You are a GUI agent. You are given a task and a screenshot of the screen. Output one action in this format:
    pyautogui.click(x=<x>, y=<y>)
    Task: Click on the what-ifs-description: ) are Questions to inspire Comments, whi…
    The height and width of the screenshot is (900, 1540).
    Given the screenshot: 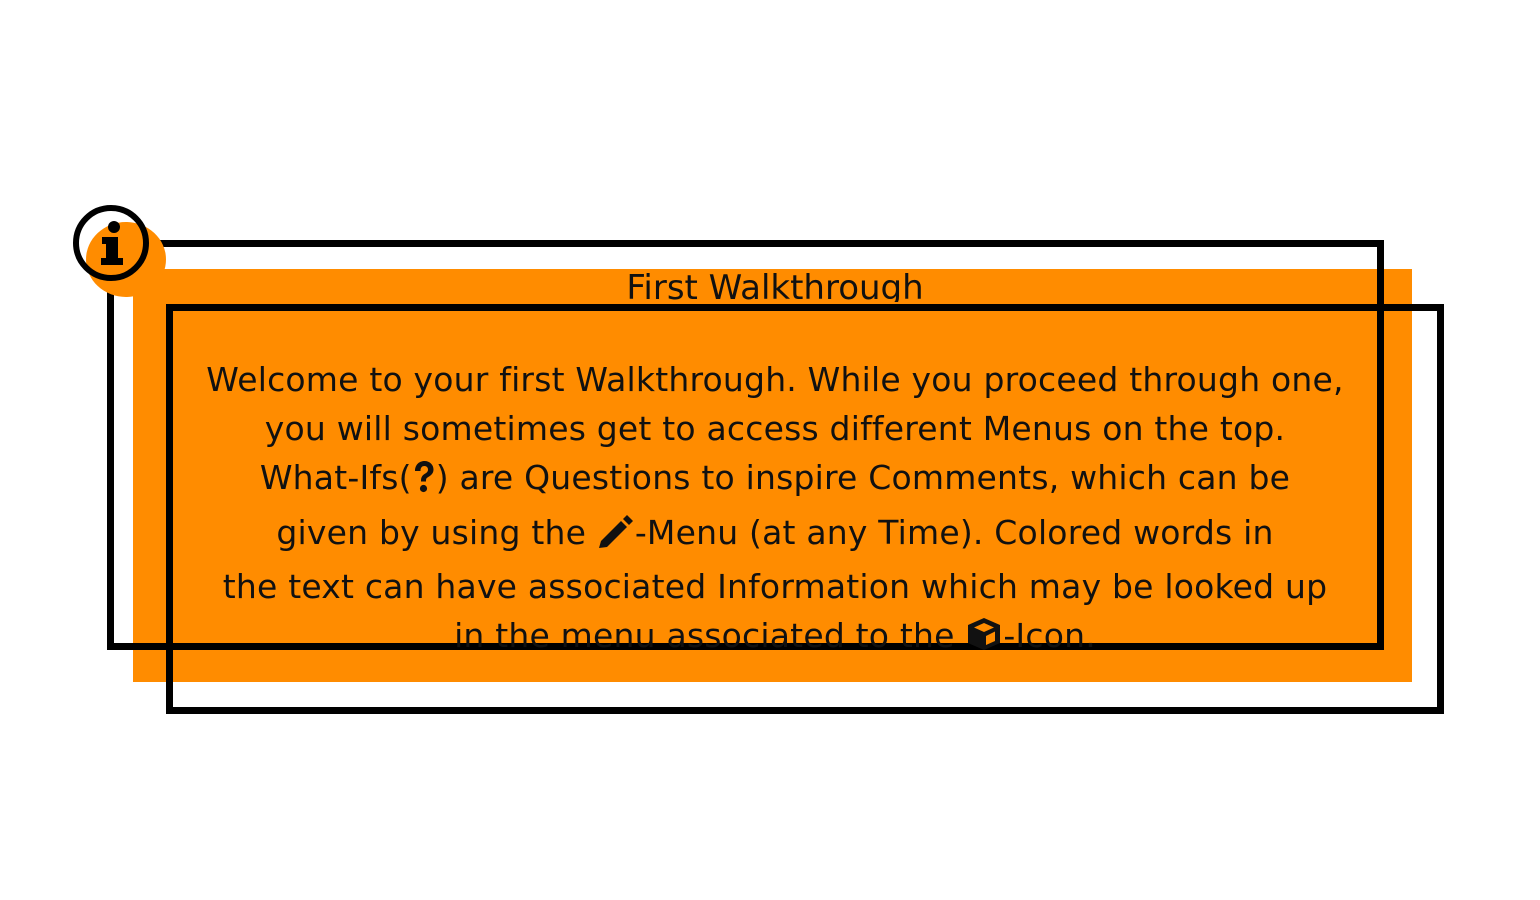 What is the action you would take?
    pyautogui.click(x=863, y=478)
    